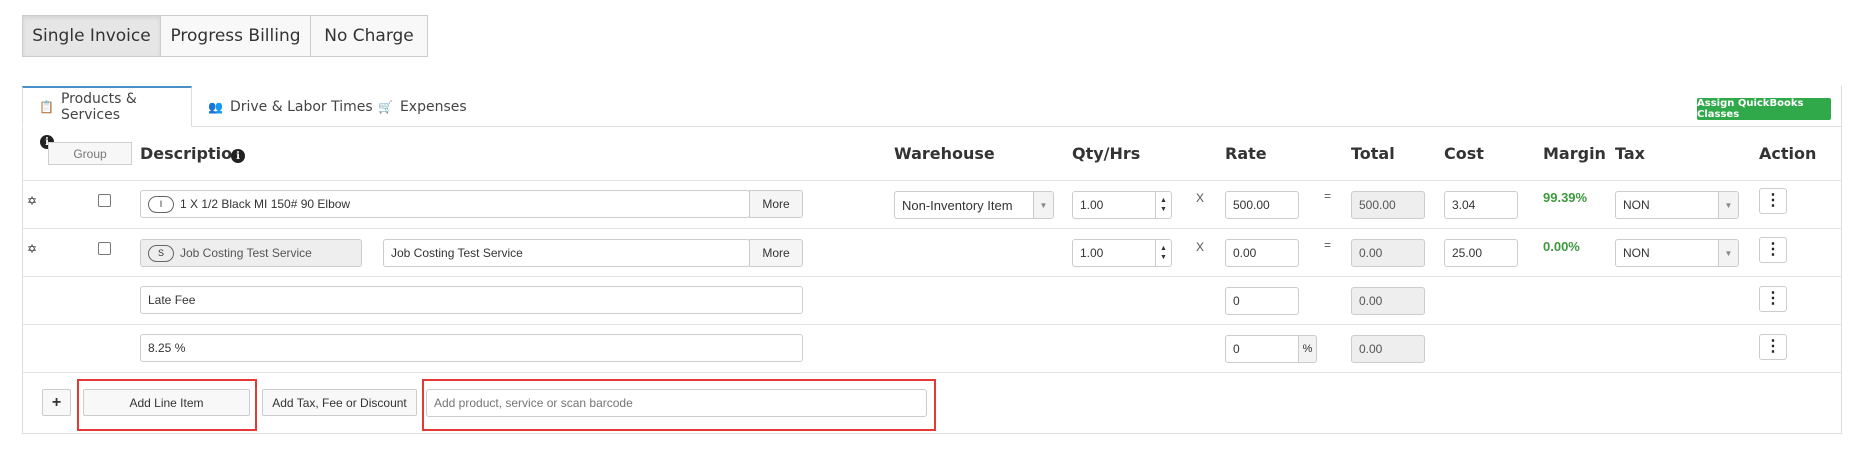 Image resolution: width=1854 pixels, height=456 pixels. I want to click on add-tax-fee-discount-button: Add Tax, Fee or Discount, so click(339, 402).